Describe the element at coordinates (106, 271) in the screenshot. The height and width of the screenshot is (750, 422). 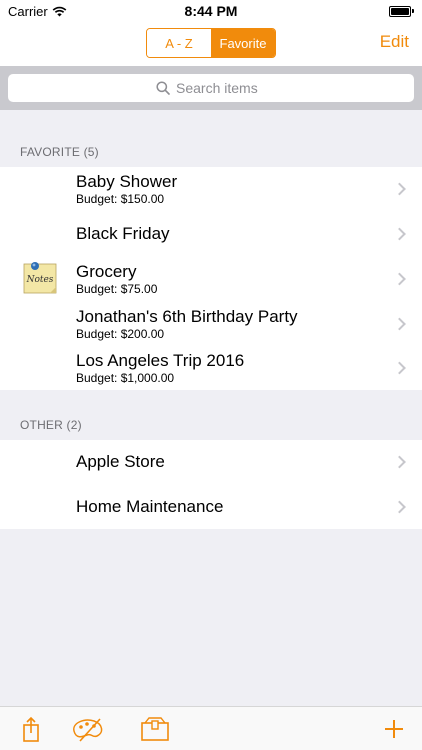
I see `item-title: Grocery` at that location.